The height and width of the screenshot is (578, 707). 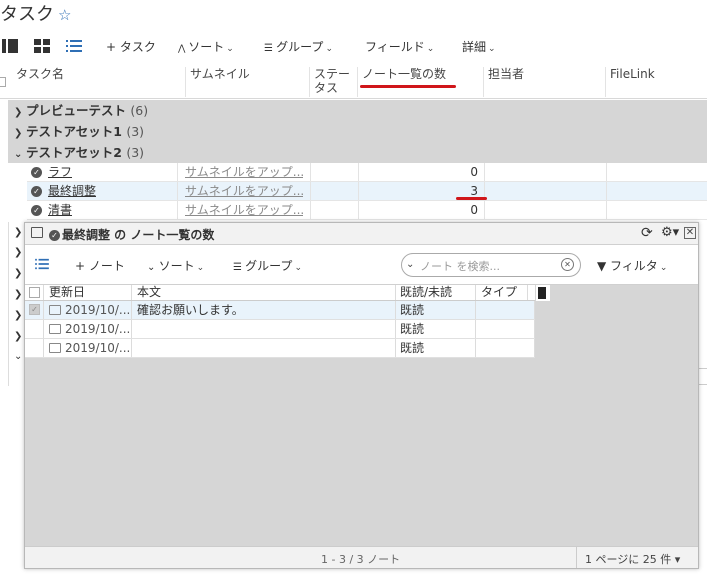 I want to click on close-icon: ✕, so click(x=690, y=233).